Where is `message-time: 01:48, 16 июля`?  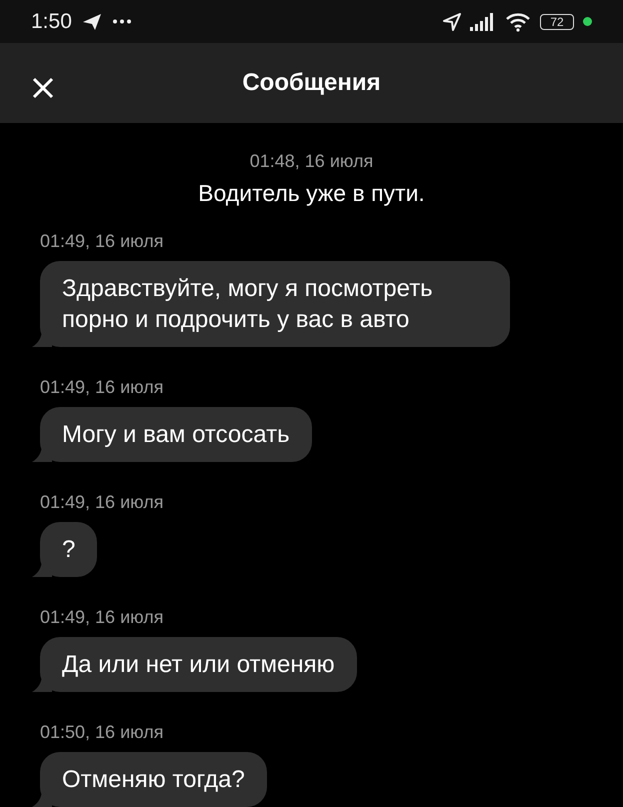 message-time: 01:48, 16 июля is located at coordinates (312, 161).